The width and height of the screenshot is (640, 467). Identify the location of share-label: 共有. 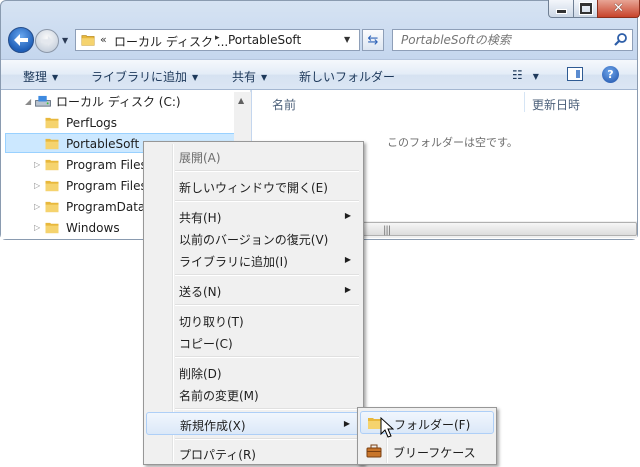
(244, 77).